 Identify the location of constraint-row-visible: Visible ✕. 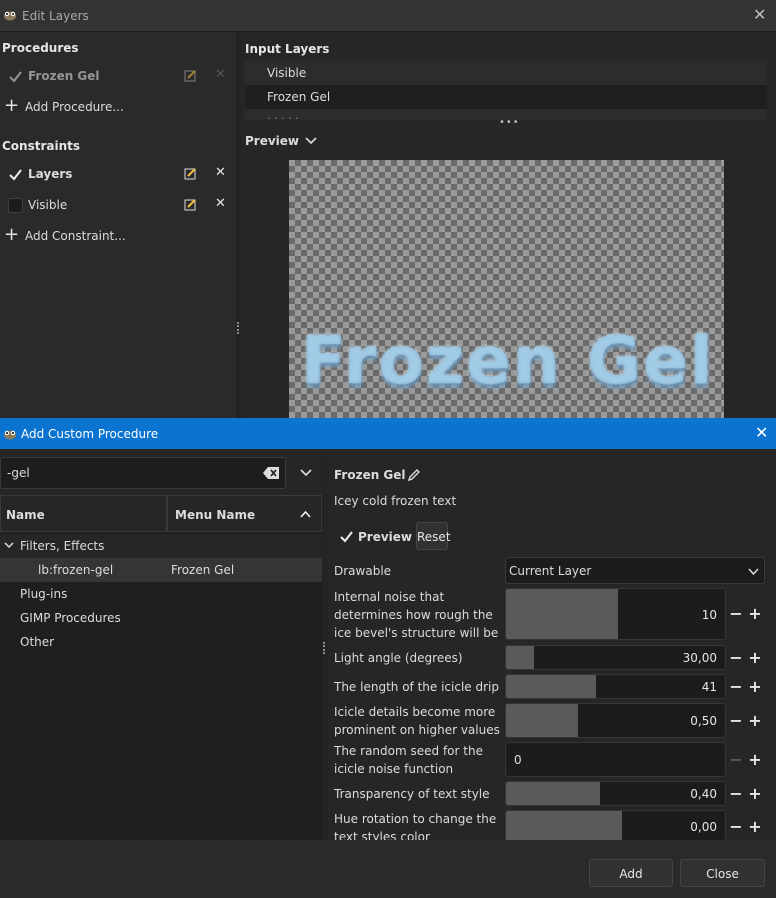
(118, 206).